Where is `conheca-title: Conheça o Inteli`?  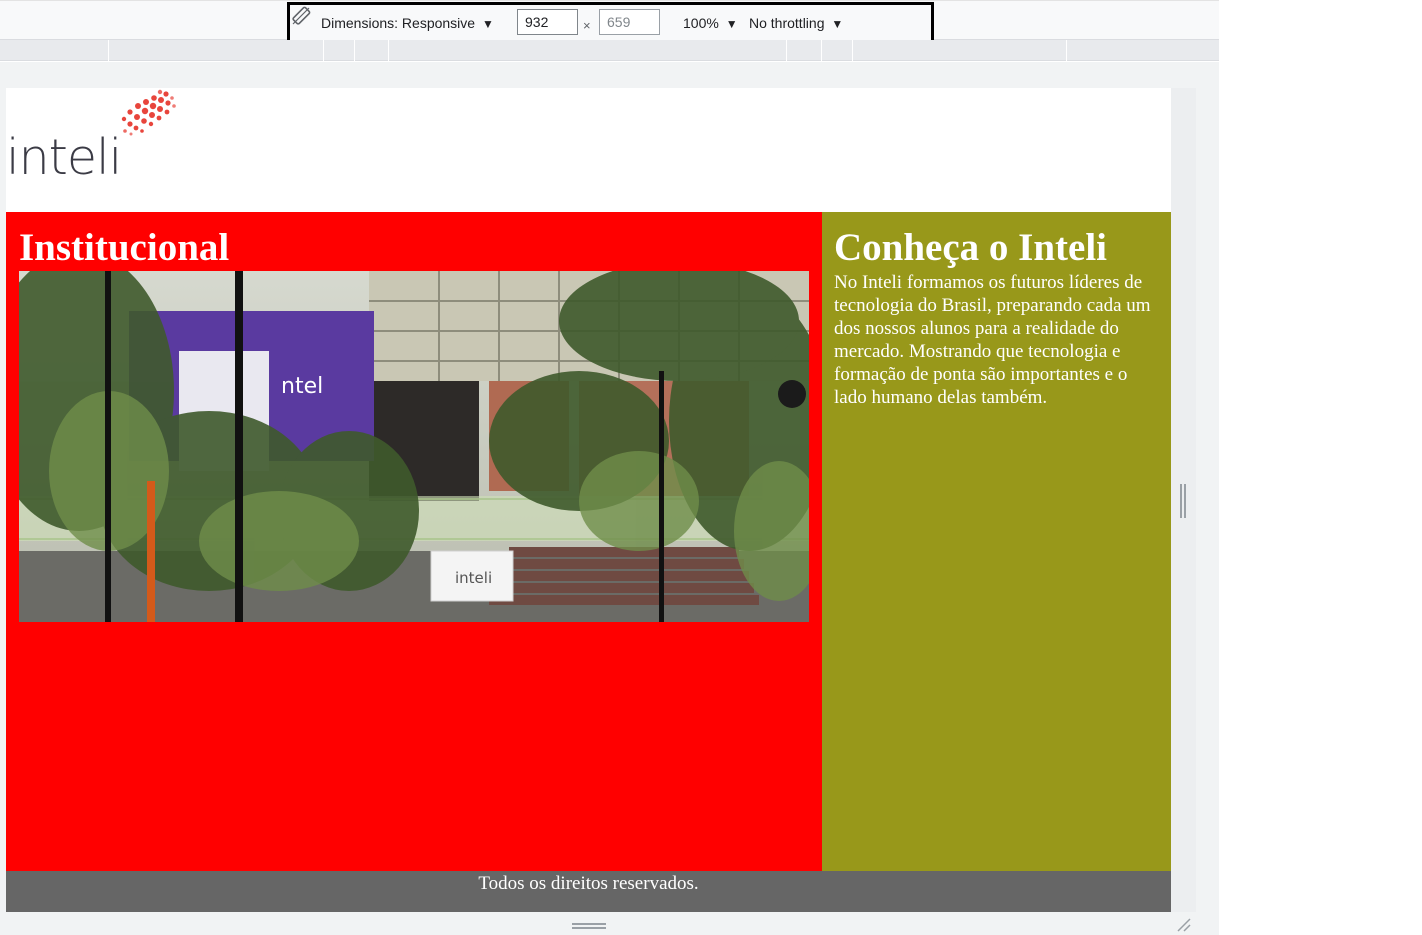
conheca-title: Conheça o Inteli is located at coordinates (970, 247).